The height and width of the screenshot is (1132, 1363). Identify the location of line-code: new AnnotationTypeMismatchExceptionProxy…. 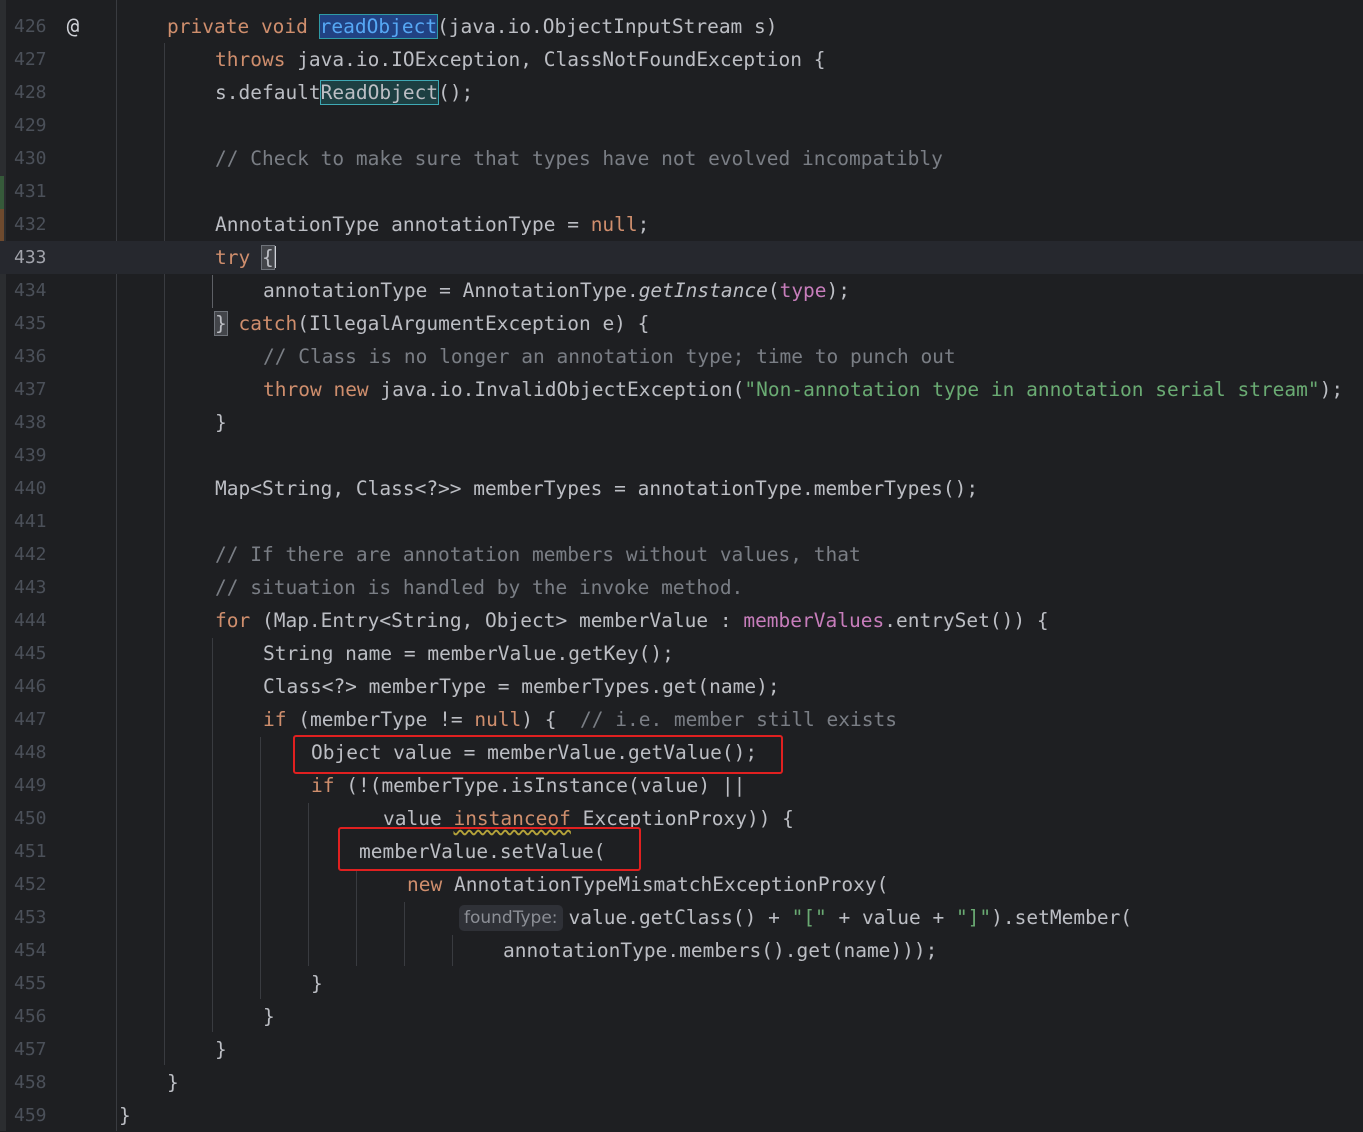
(647, 884).